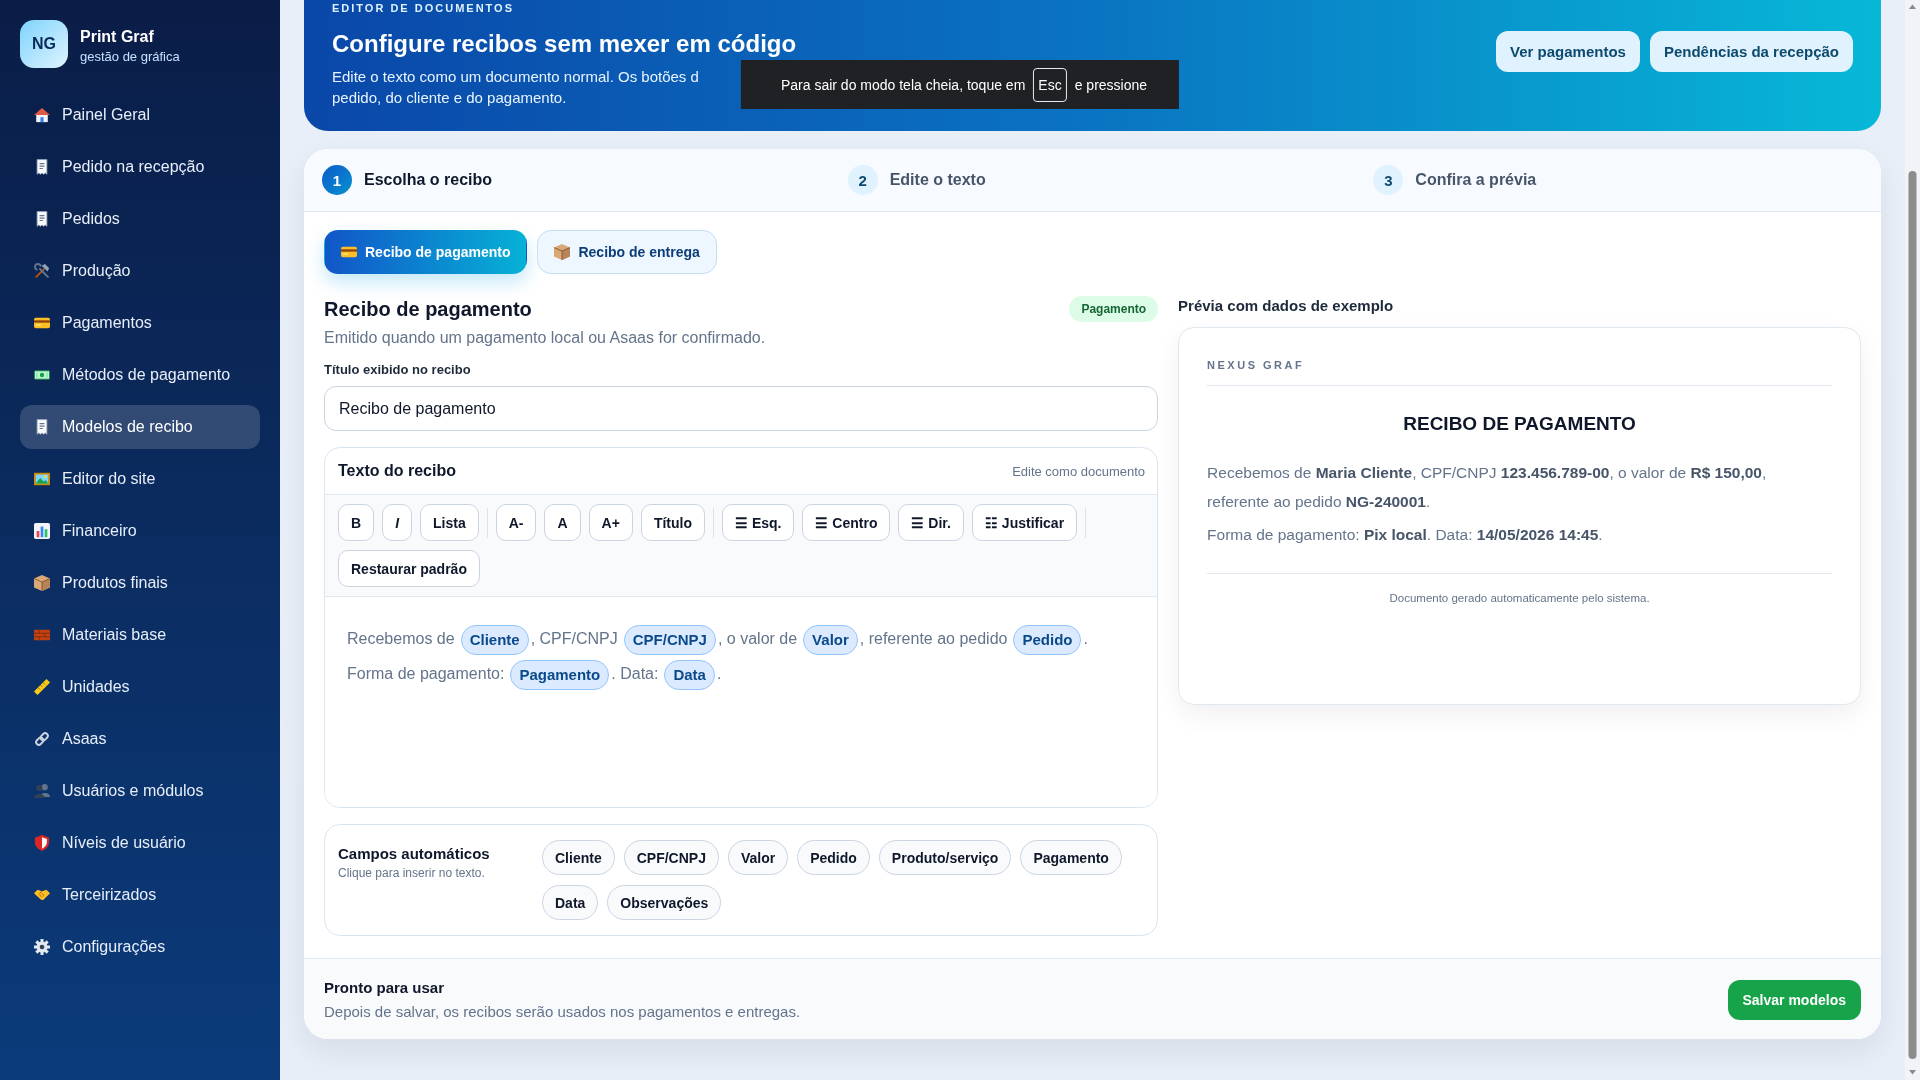  What do you see at coordinates (140, 739) in the screenshot?
I see `nav-item: Asaas` at bounding box center [140, 739].